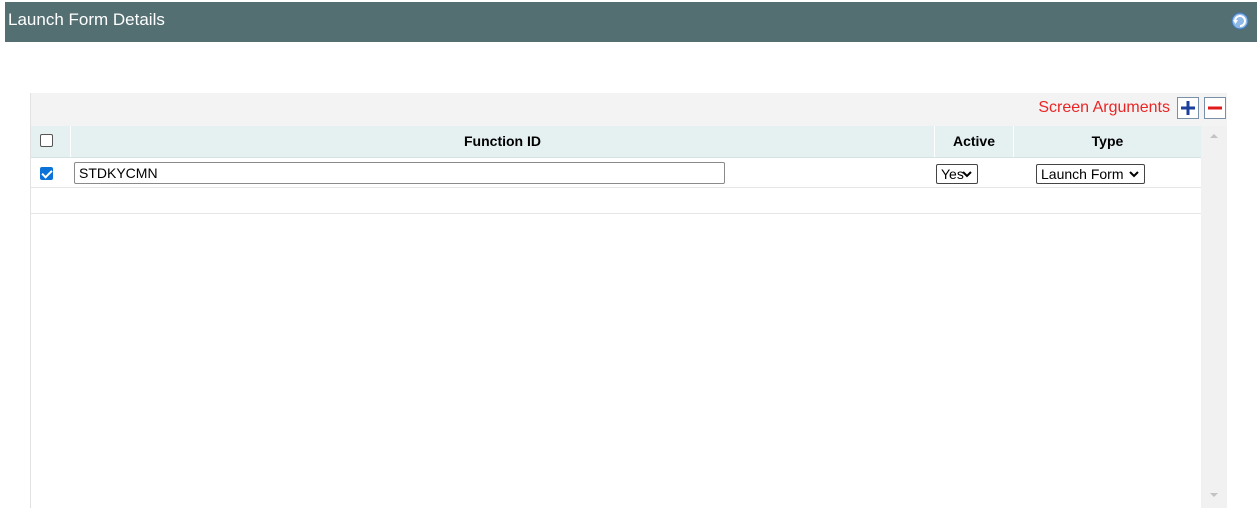  What do you see at coordinates (399, 173) in the screenshot?
I see `function-id-input` at bounding box center [399, 173].